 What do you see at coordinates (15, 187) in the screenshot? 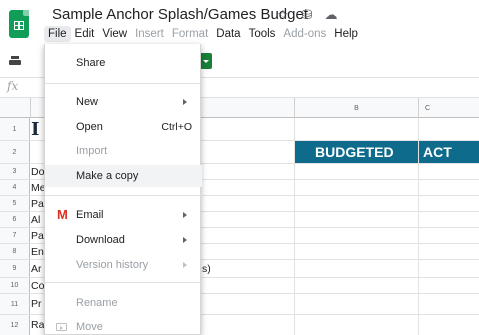
I see `row-number: 4` at bounding box center [15, 187].